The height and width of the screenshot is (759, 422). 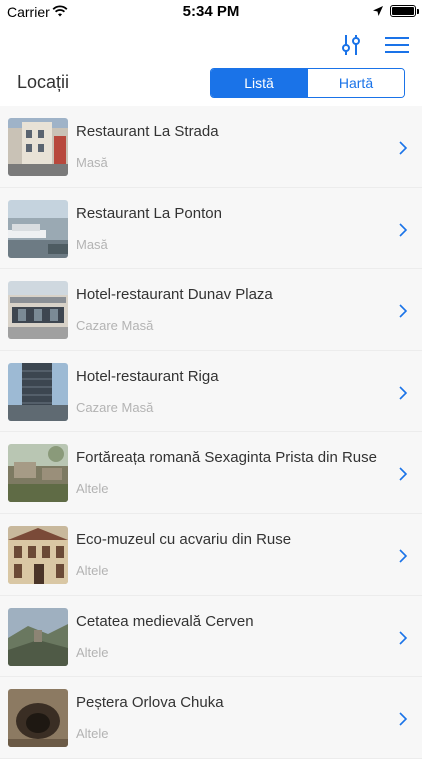 I want to click on view-segmented-control: Listă Hartă, so click(x=307, y=83).